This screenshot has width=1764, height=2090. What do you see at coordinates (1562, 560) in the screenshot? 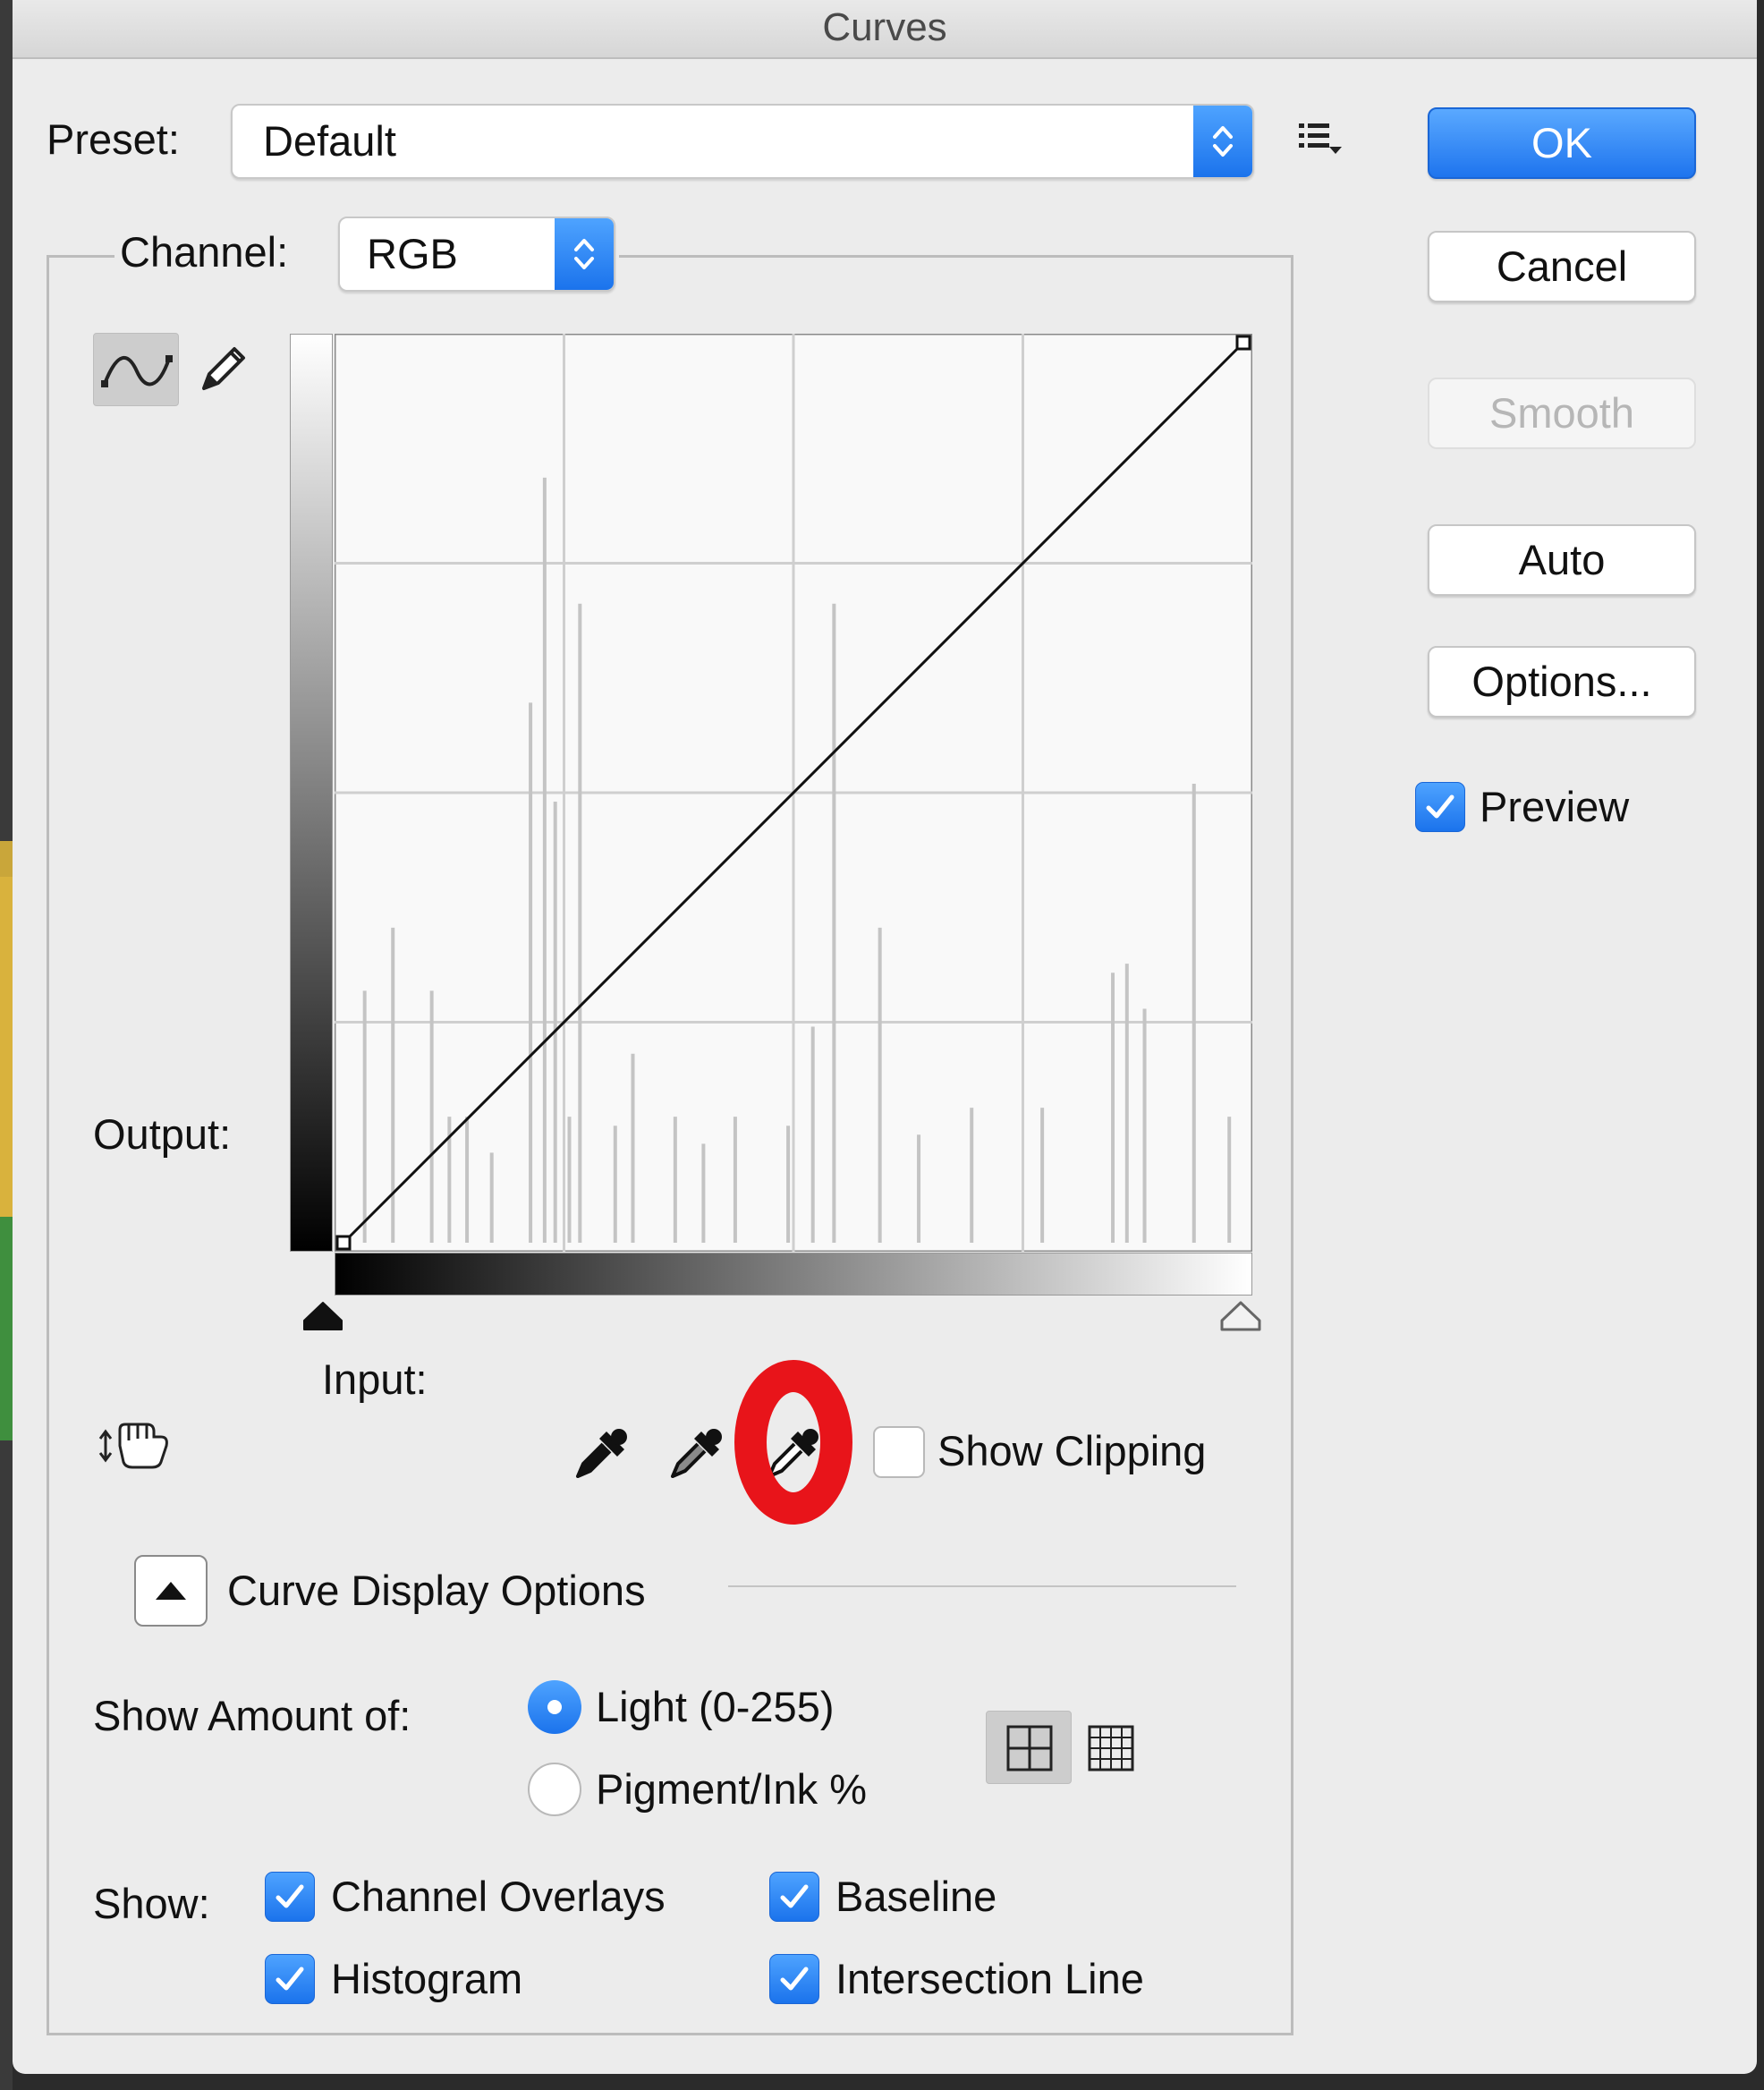
I see `auto-button: Auto` at bounding box center [1562, 560].